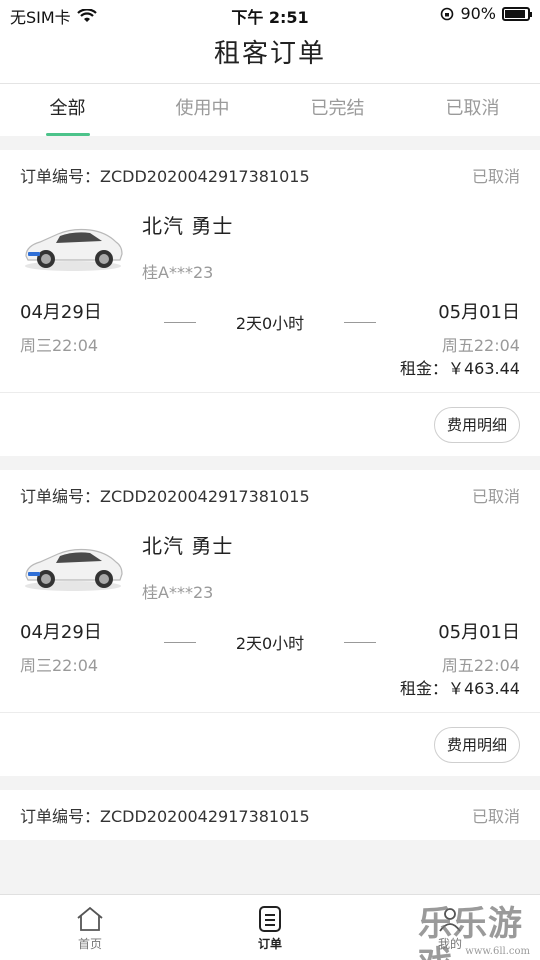  I want to click on status-bar: 无SIM卡 下午 2:51 90%, so click(270, 14).